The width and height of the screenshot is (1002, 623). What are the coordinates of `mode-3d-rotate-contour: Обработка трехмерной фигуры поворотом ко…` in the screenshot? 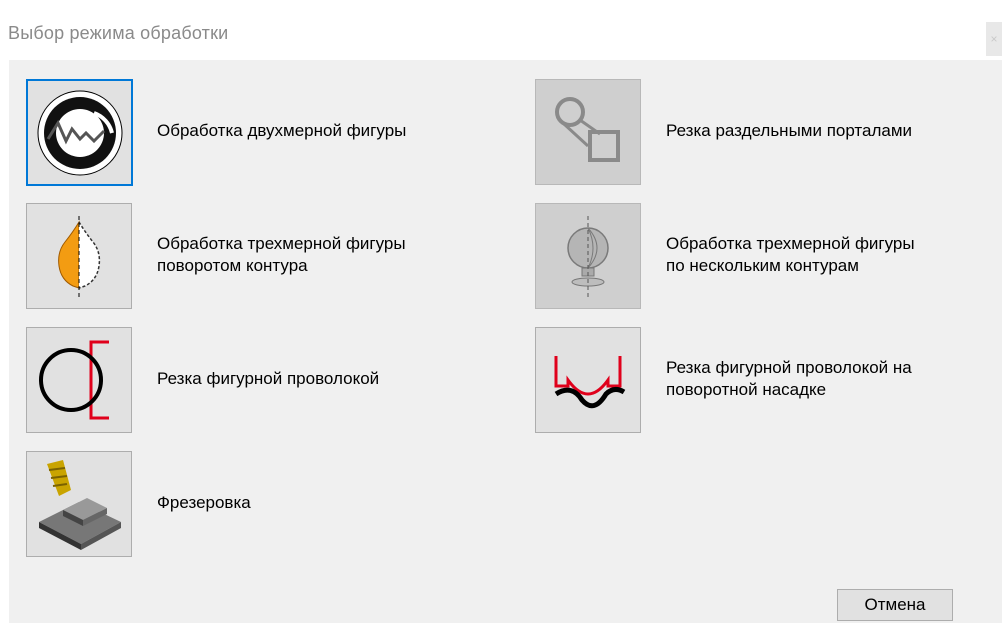 It's located at (266, 258).